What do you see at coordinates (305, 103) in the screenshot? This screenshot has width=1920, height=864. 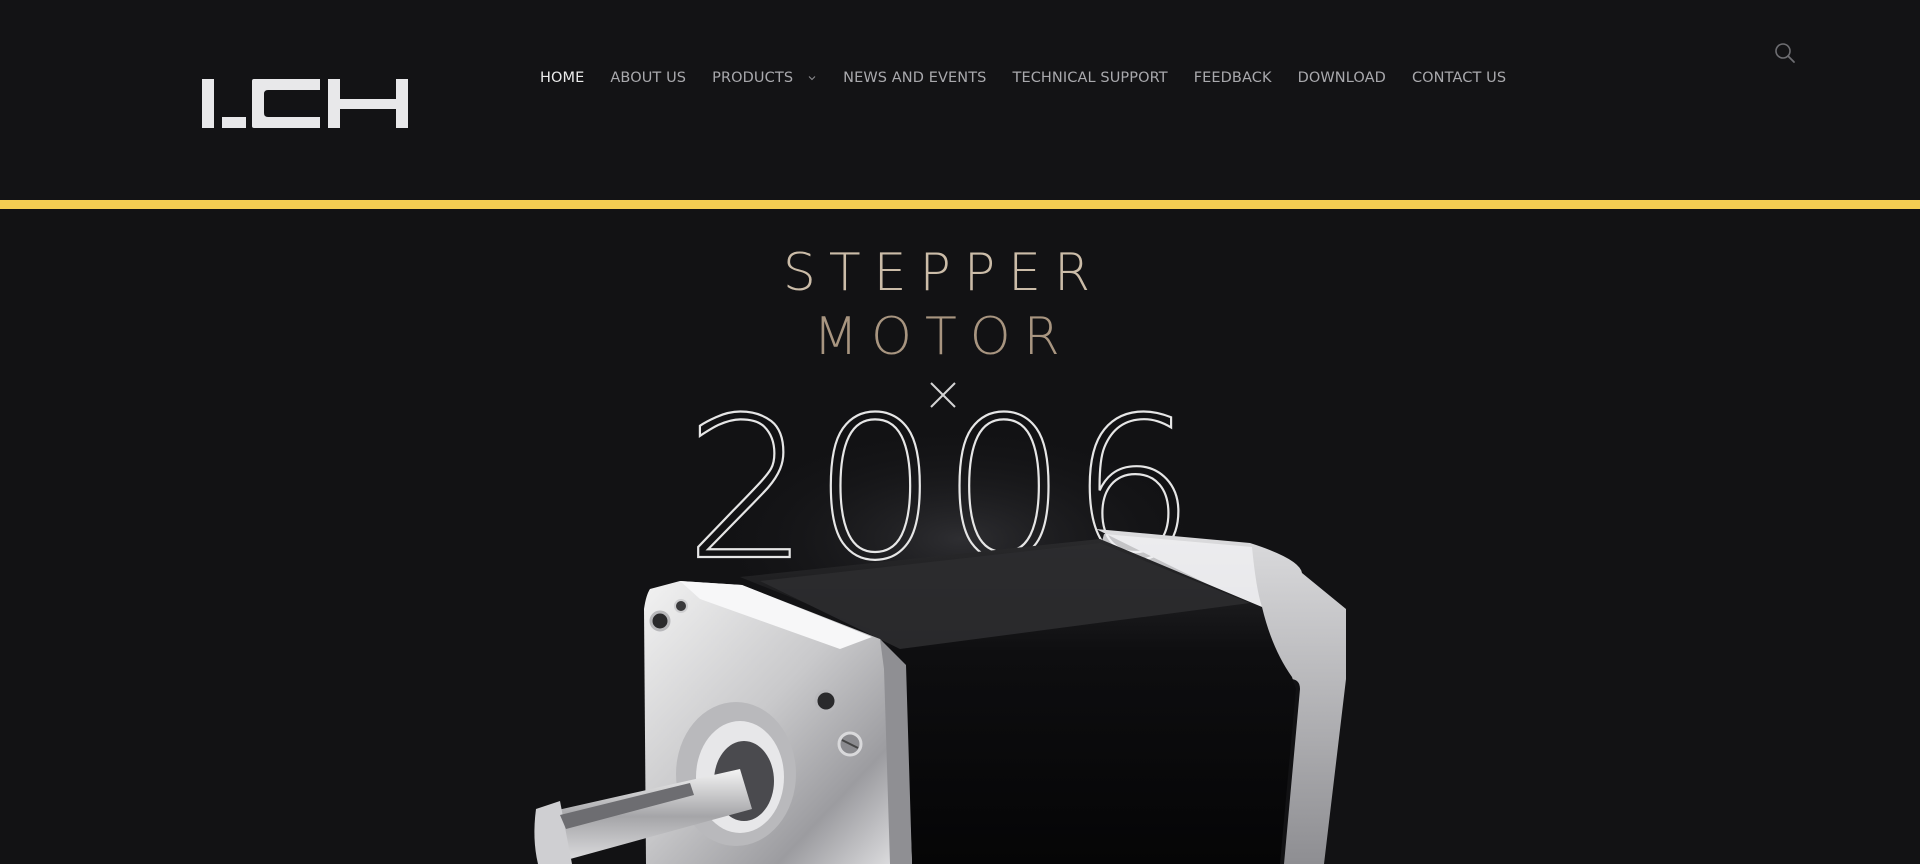 I see `logo-icon` at bounding box center [305, 103].